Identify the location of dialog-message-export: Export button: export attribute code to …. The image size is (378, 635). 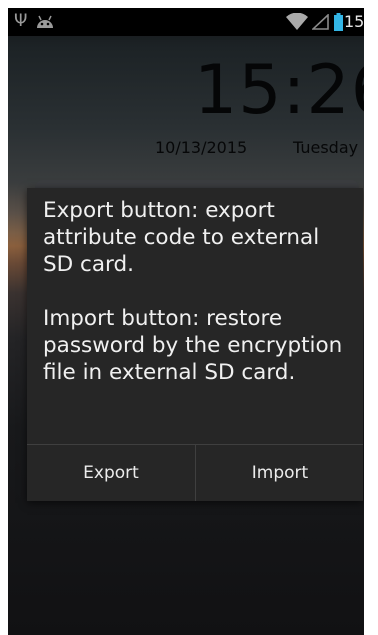
(181, 237).